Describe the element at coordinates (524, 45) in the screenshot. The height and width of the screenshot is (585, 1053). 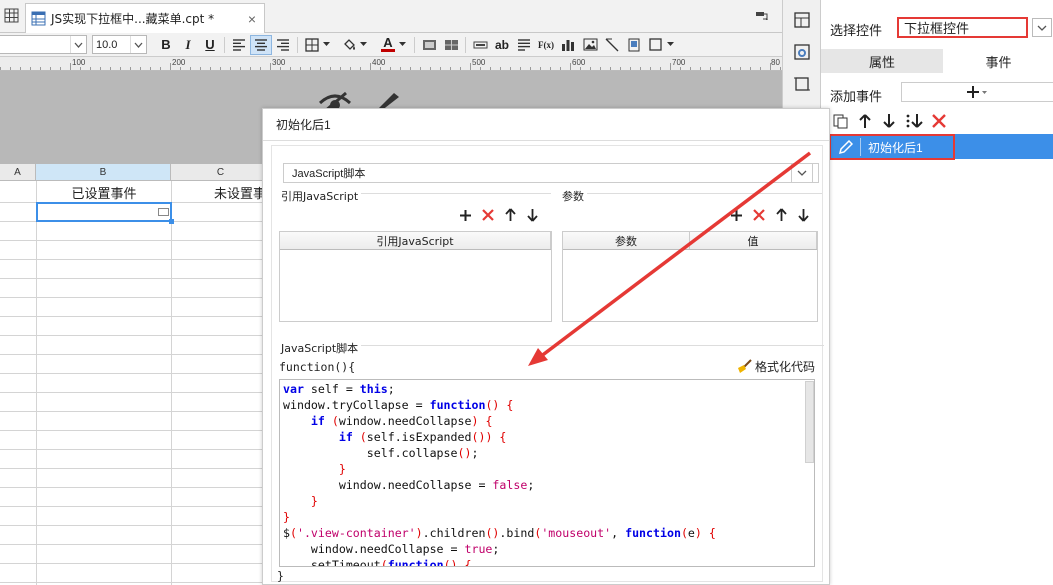
I see `paragraph-icon` at that location.